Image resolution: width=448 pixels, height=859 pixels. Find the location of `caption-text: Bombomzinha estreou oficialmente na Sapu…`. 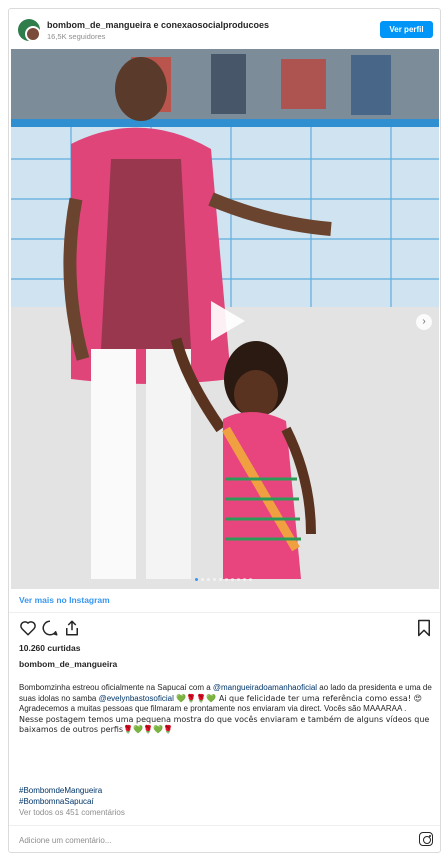

caption-text: Bombomzinha estreou oficialmente na Sapu… is located at coordinates (116, 687).